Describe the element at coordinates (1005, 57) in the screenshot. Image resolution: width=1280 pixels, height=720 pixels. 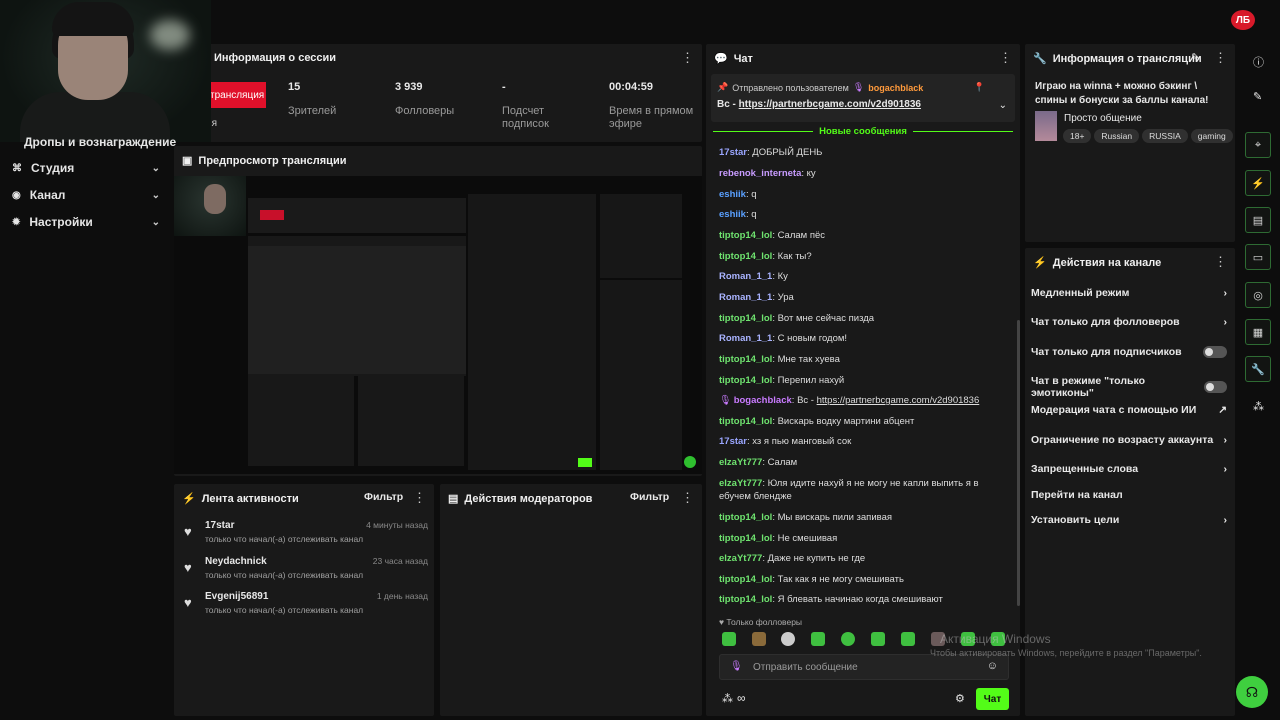
I see `chat-menu-icon: ⋮` at that location.